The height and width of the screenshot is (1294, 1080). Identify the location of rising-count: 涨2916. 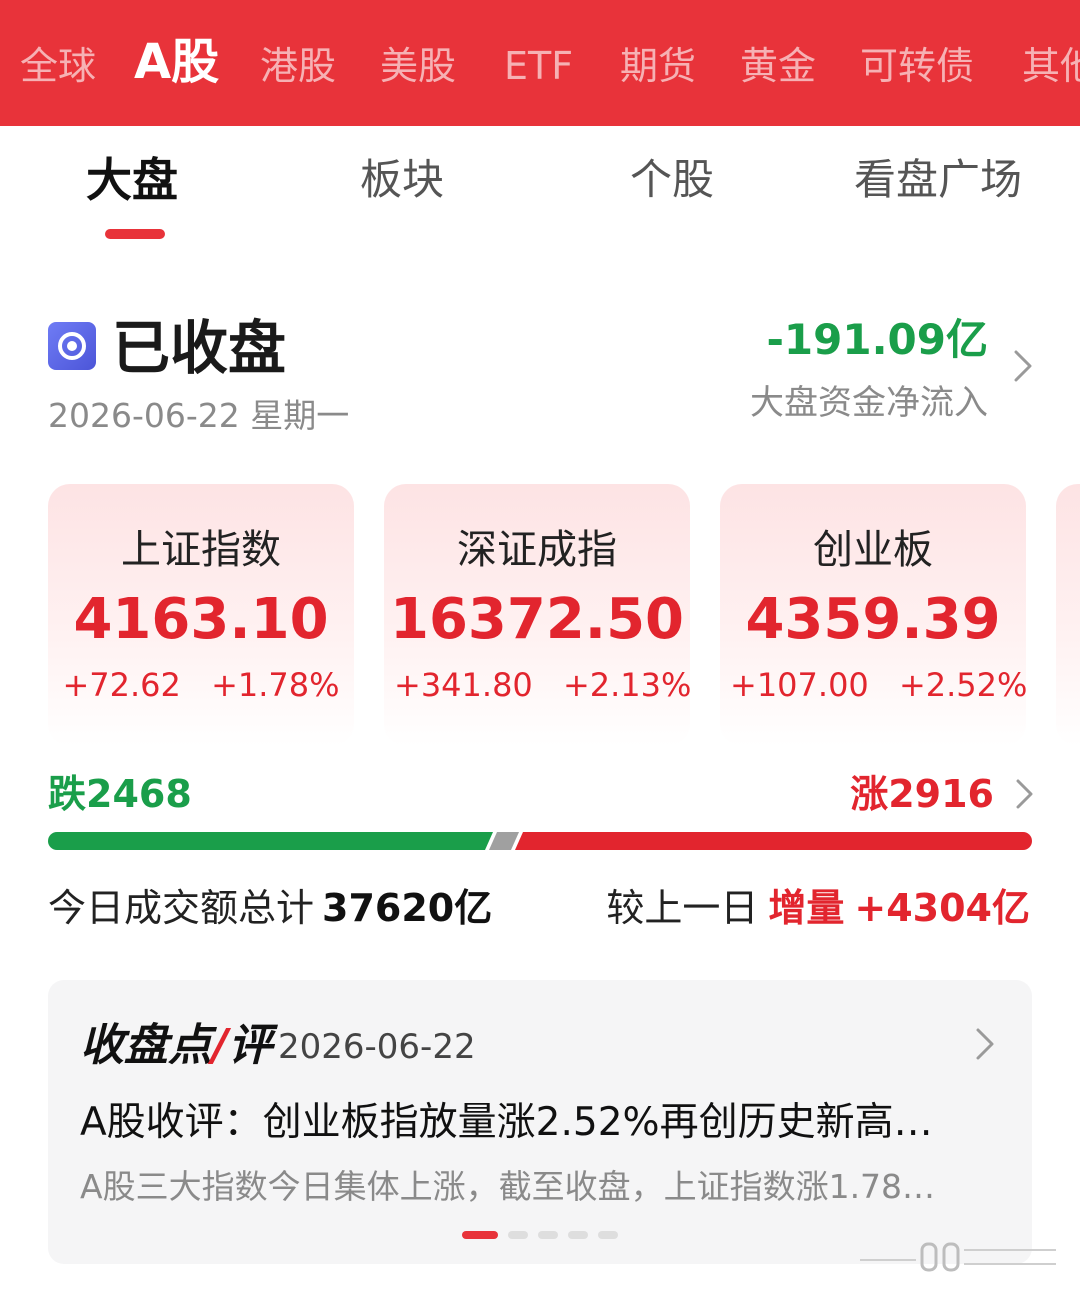
(922, 794).